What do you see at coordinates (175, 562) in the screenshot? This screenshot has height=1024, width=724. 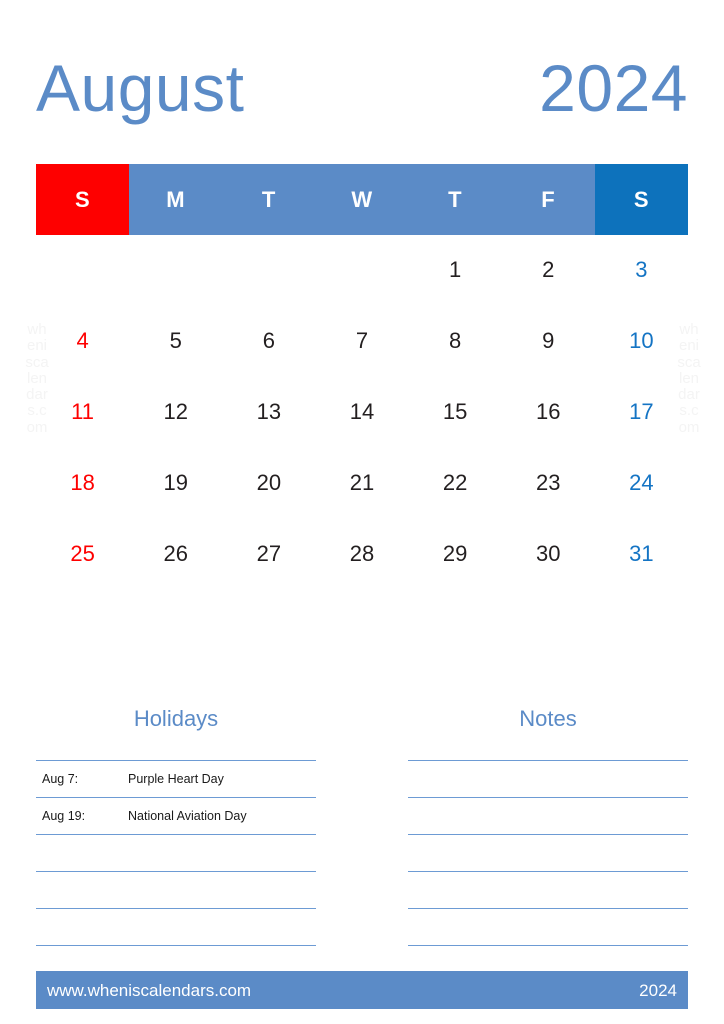 I see `date-cell: 26` at bounding box center [175, 562].